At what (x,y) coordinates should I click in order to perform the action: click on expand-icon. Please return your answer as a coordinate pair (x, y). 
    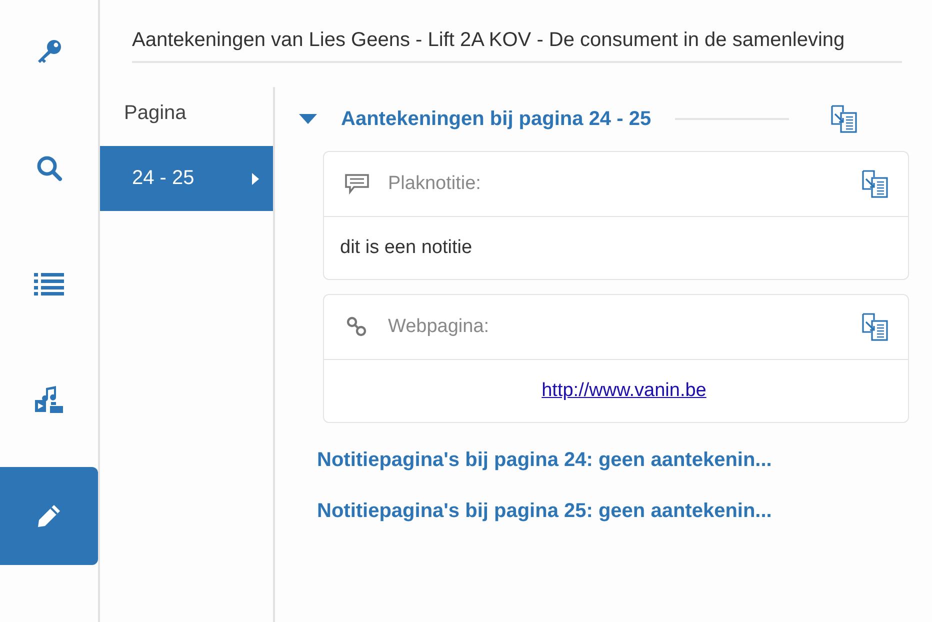
    Looking at the image, I should click on (308, 119).